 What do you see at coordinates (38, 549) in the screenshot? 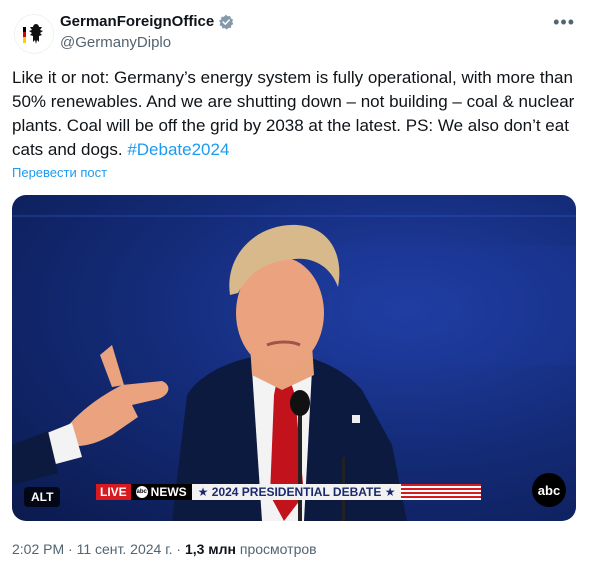
I see `tweet-time: 2:02 PM` at bounding box center [38, 549].